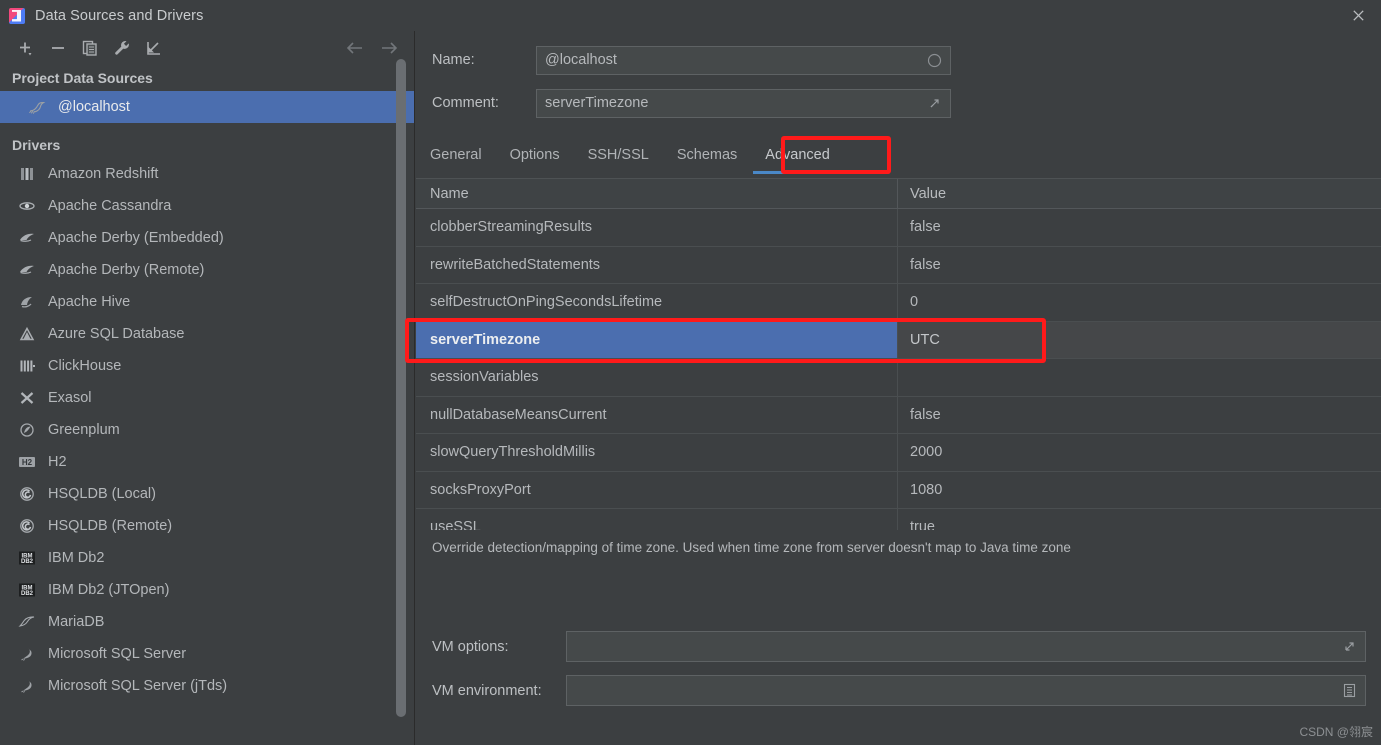 The image size is (1381, 745). I want to click on svg-text: H2, so click(27, 462).